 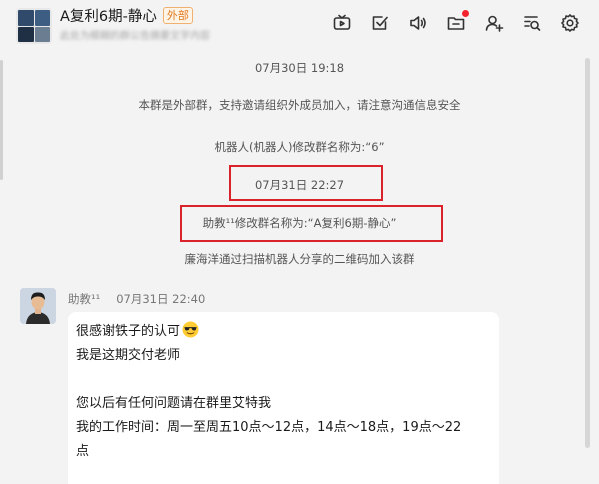 What do you see at coordinates (380, 23) in the screenshot?
I see `task-check-icon` at bounding box center [380, 23].